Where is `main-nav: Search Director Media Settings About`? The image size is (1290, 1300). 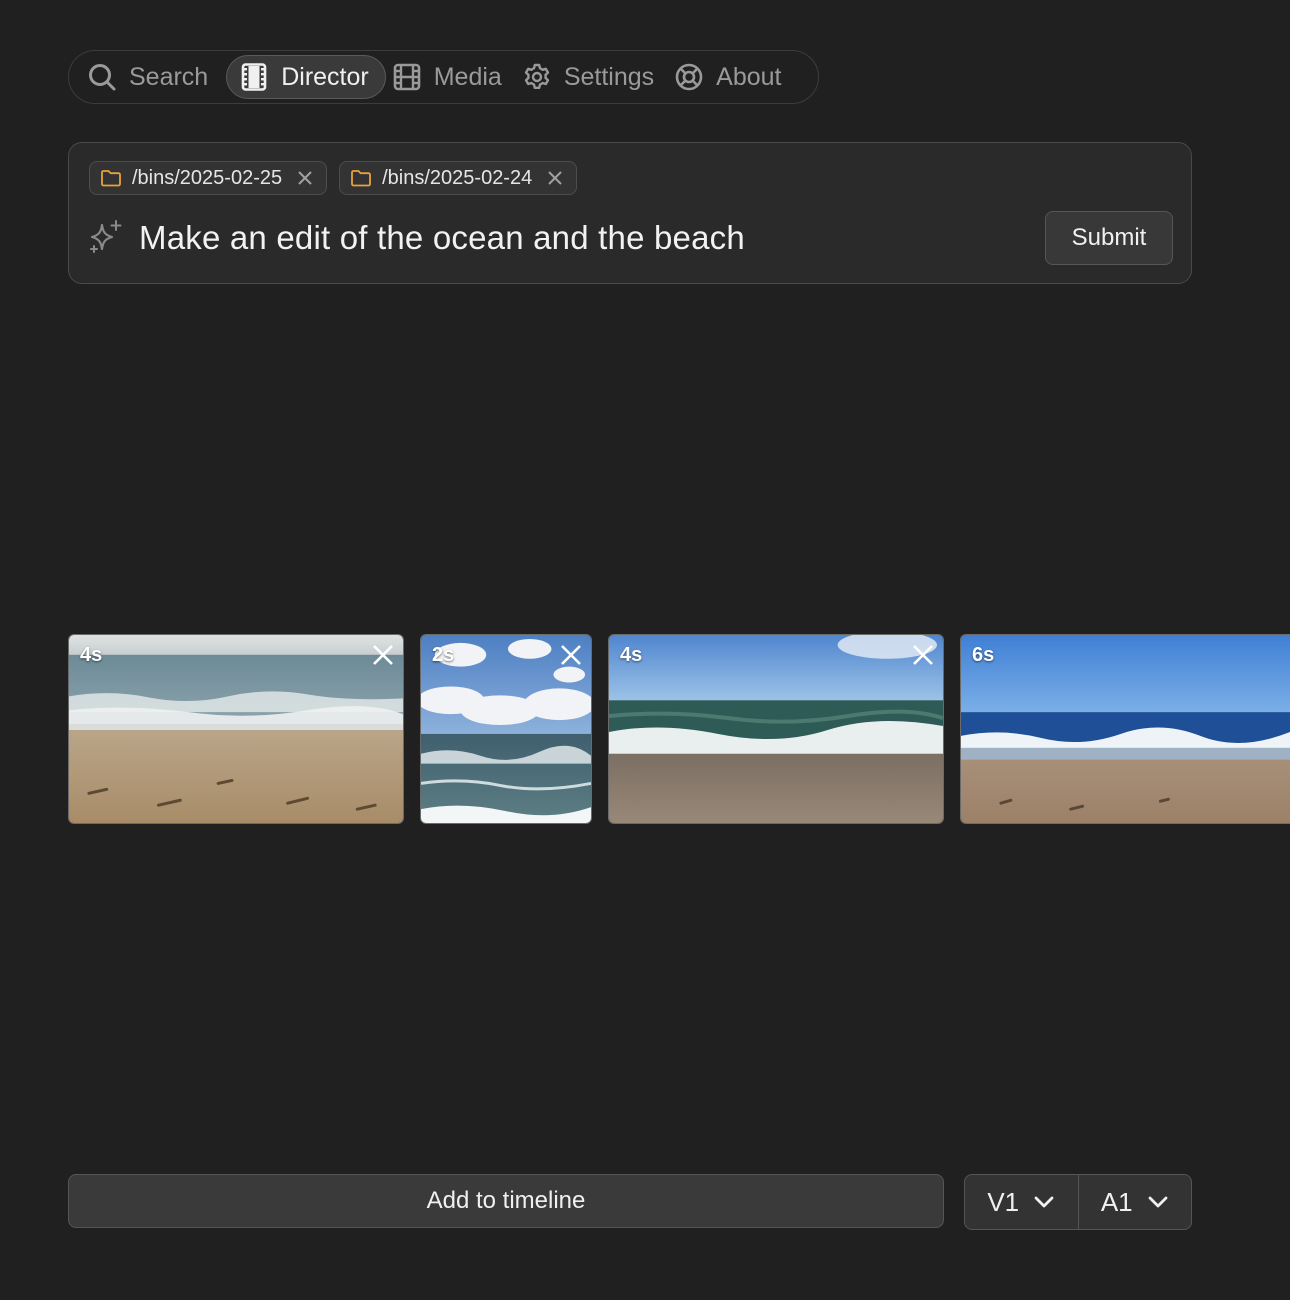
main-nav: Search Director Media Settings About is located at coordinates (443, 77).